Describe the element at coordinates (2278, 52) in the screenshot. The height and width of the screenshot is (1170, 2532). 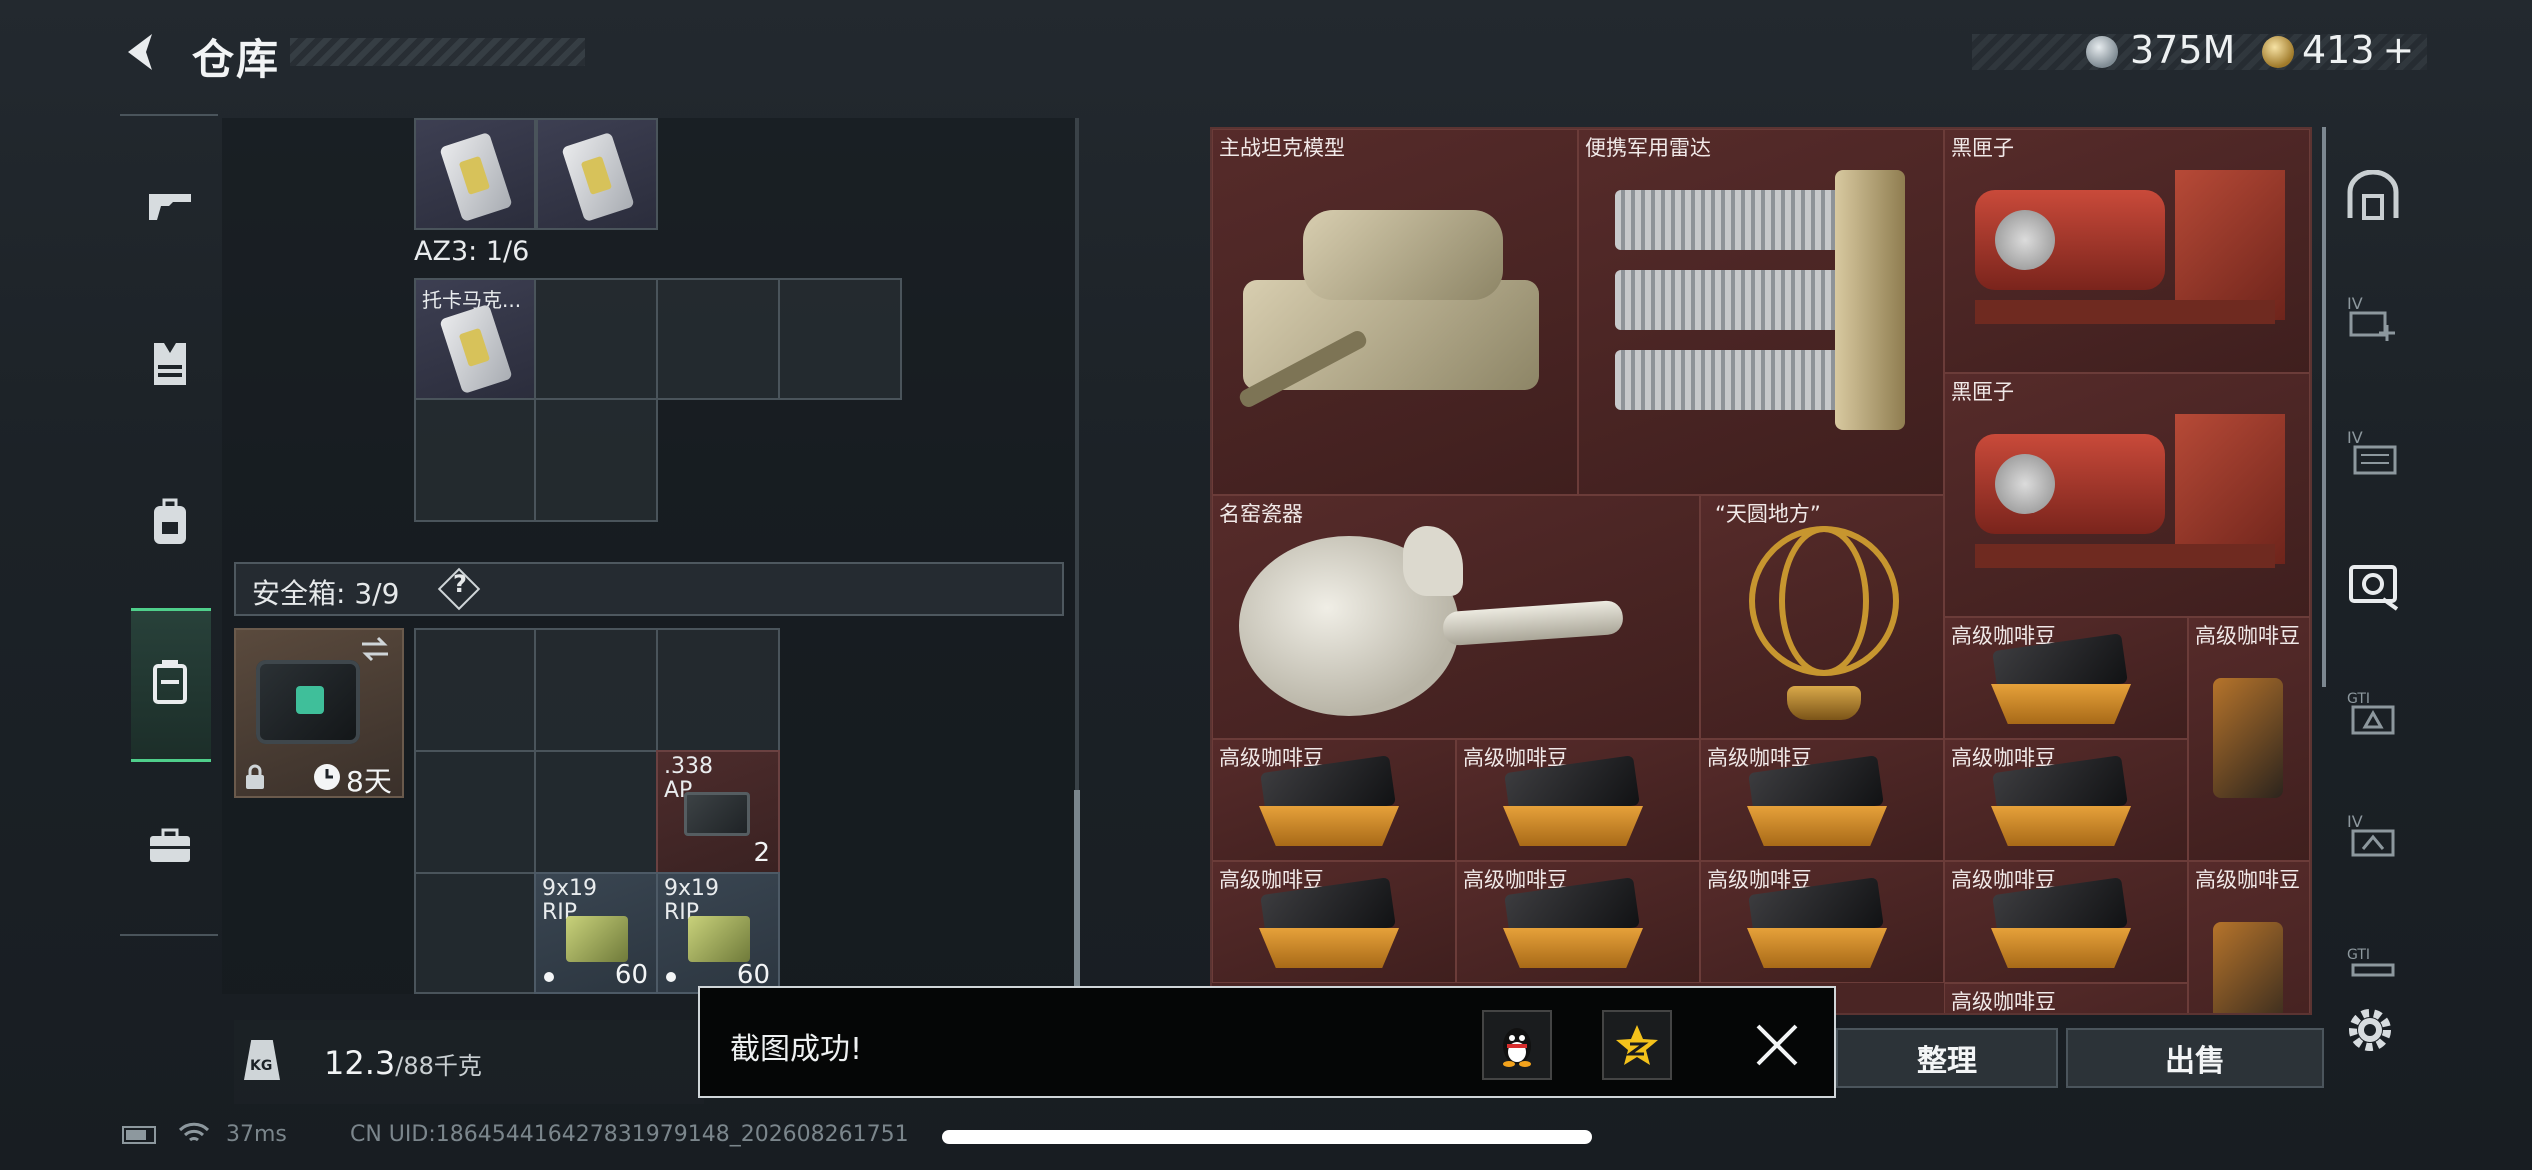
I see `gold-coin-icon` at that location.